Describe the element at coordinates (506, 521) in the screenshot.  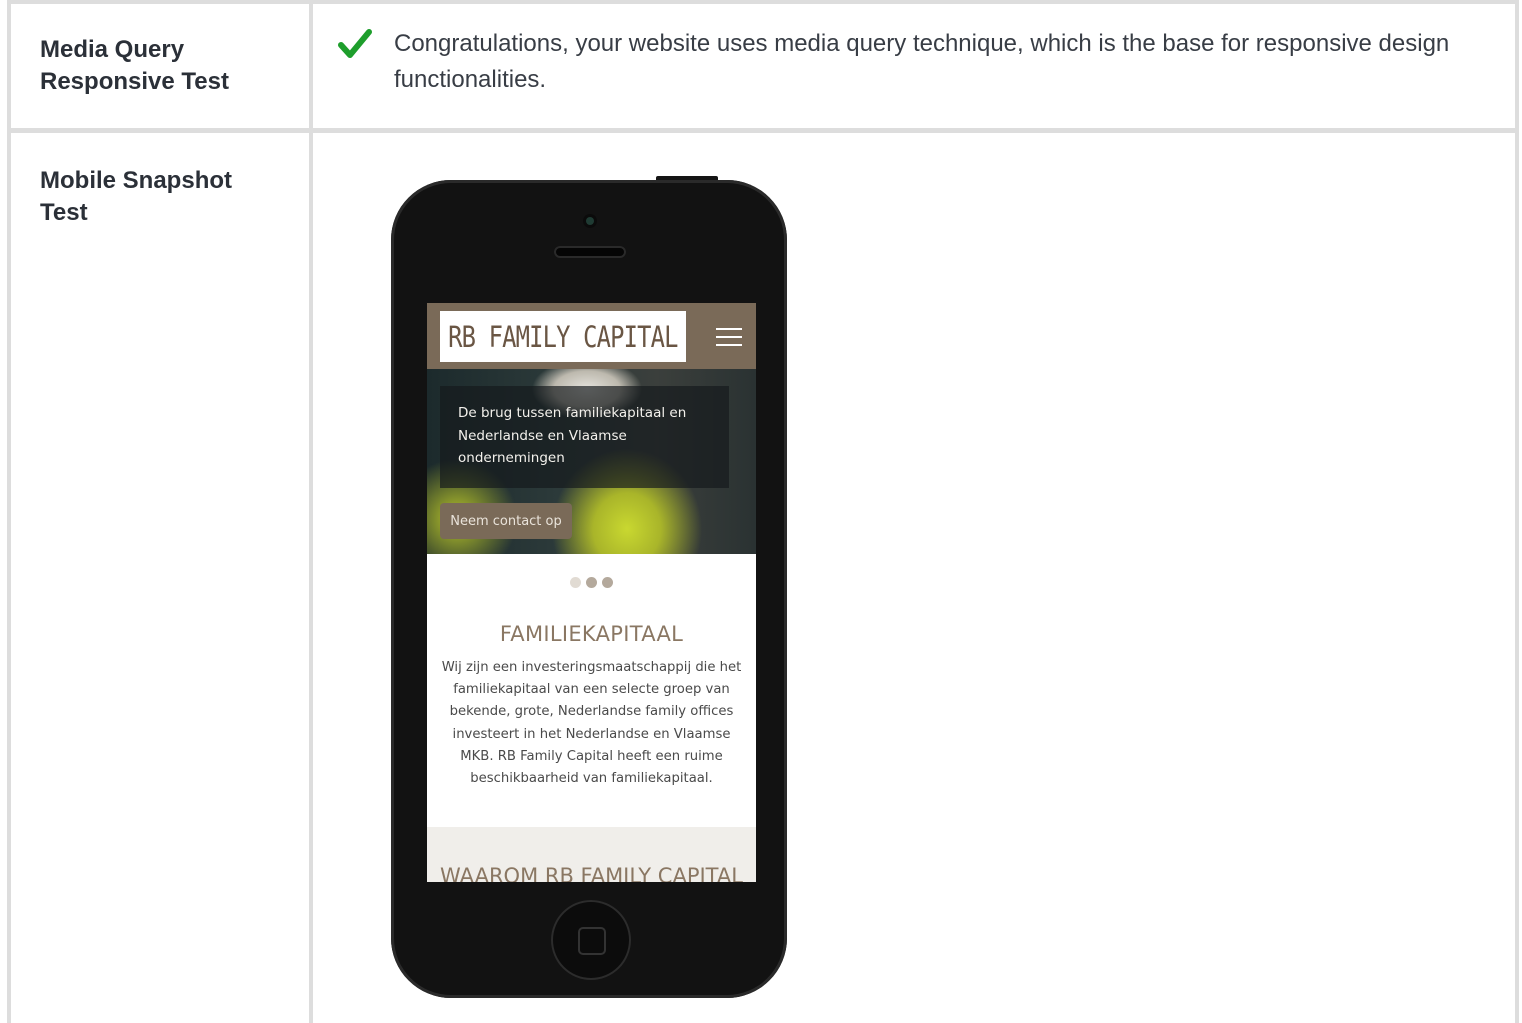
I see `contact-button: Neem contact op` at that location.